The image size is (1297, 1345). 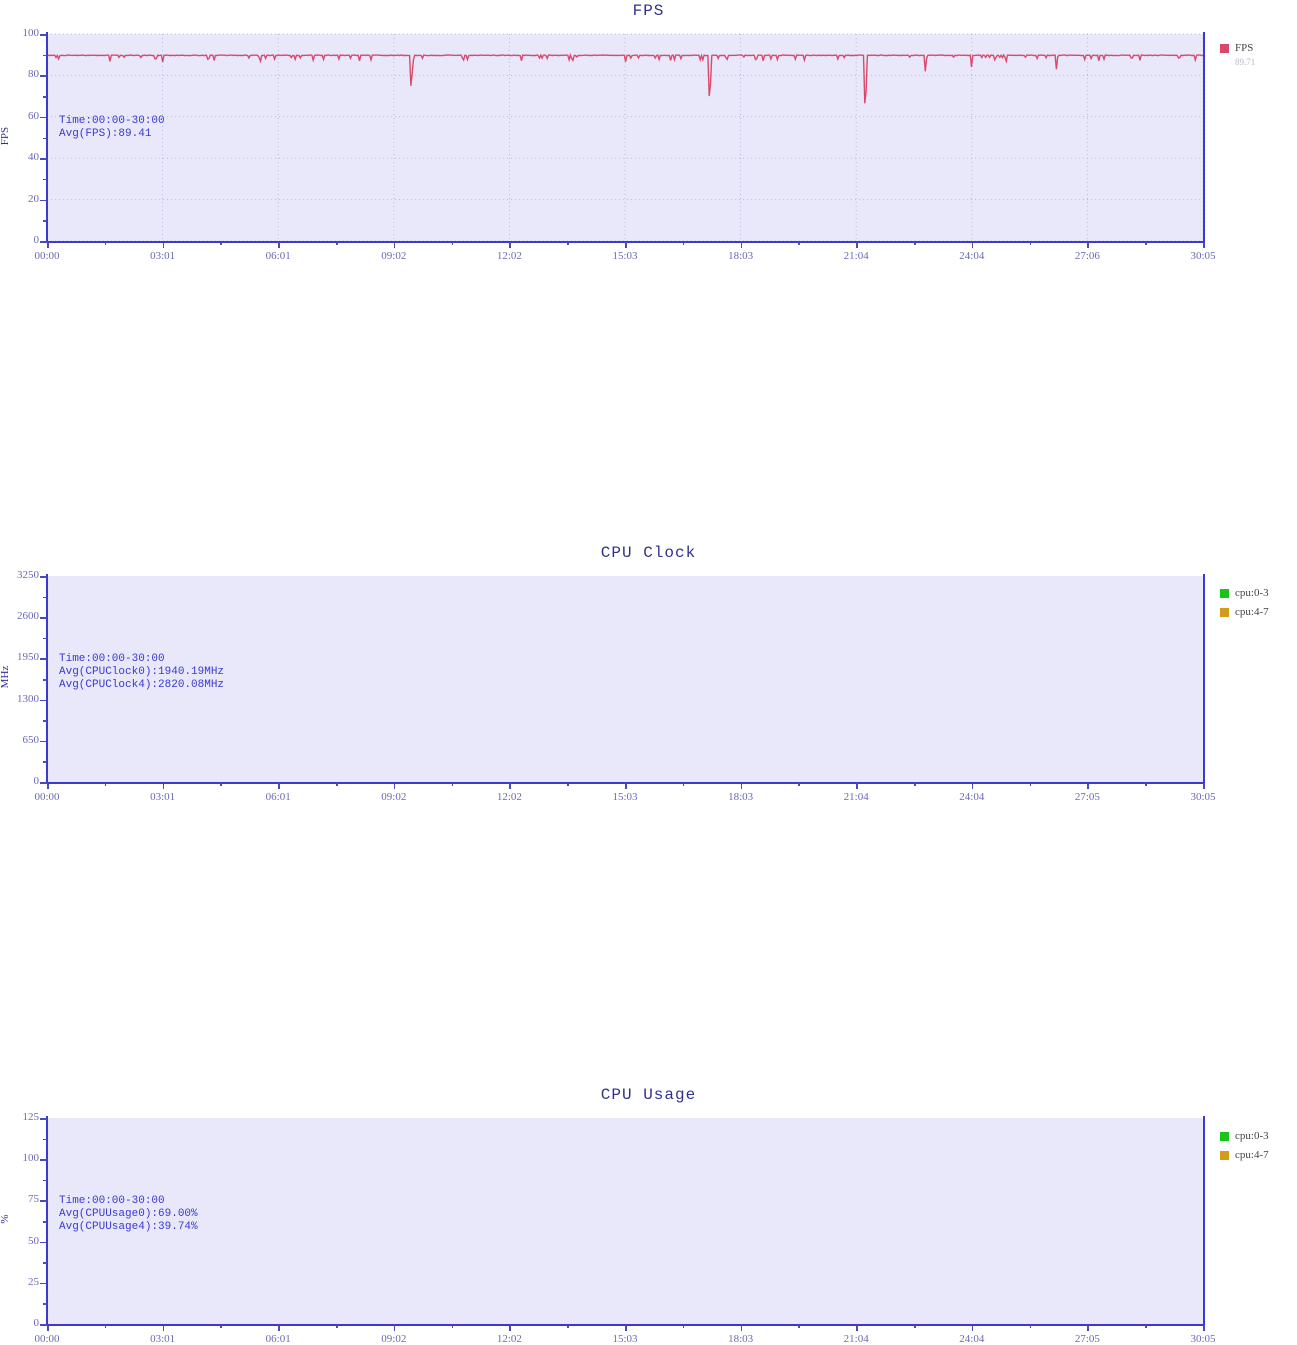 I want to click on y-axis-title: FPS, so click(x=5, y=135).